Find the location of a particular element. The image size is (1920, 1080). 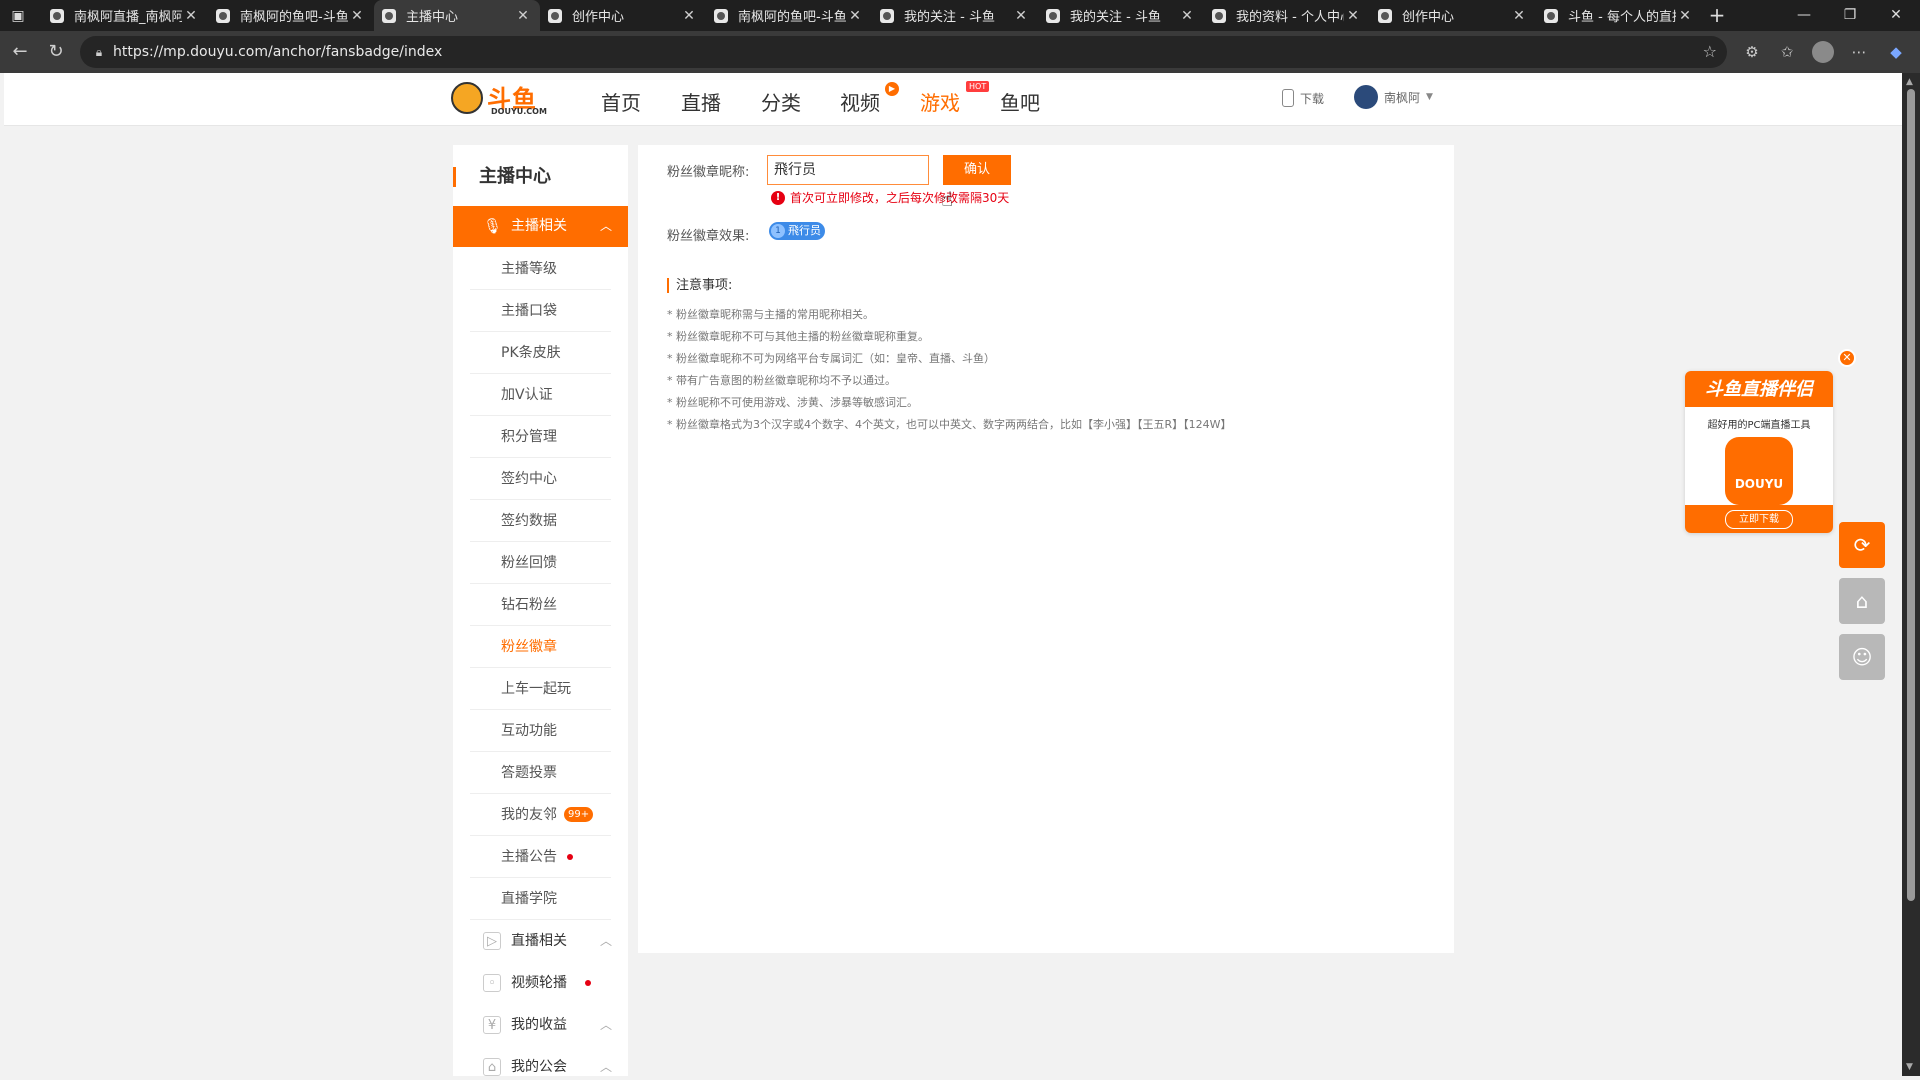

video-icon: ▷ is located at coordinates (492, 941).